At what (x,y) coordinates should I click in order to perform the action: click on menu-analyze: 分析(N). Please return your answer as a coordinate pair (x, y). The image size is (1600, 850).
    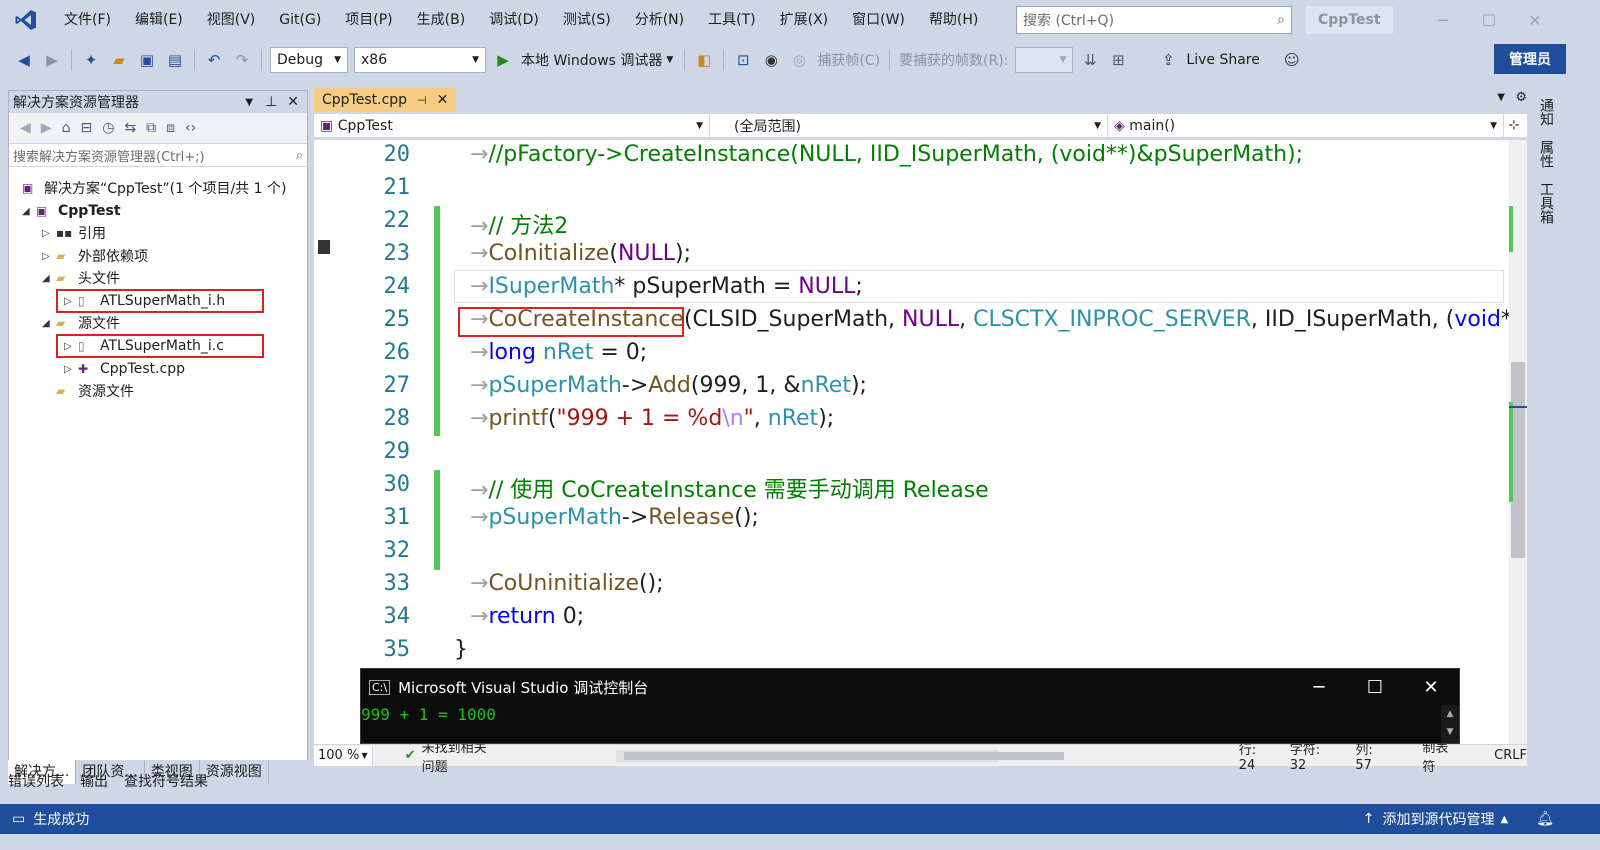
    Looking at the image, I should click on (659, 20).